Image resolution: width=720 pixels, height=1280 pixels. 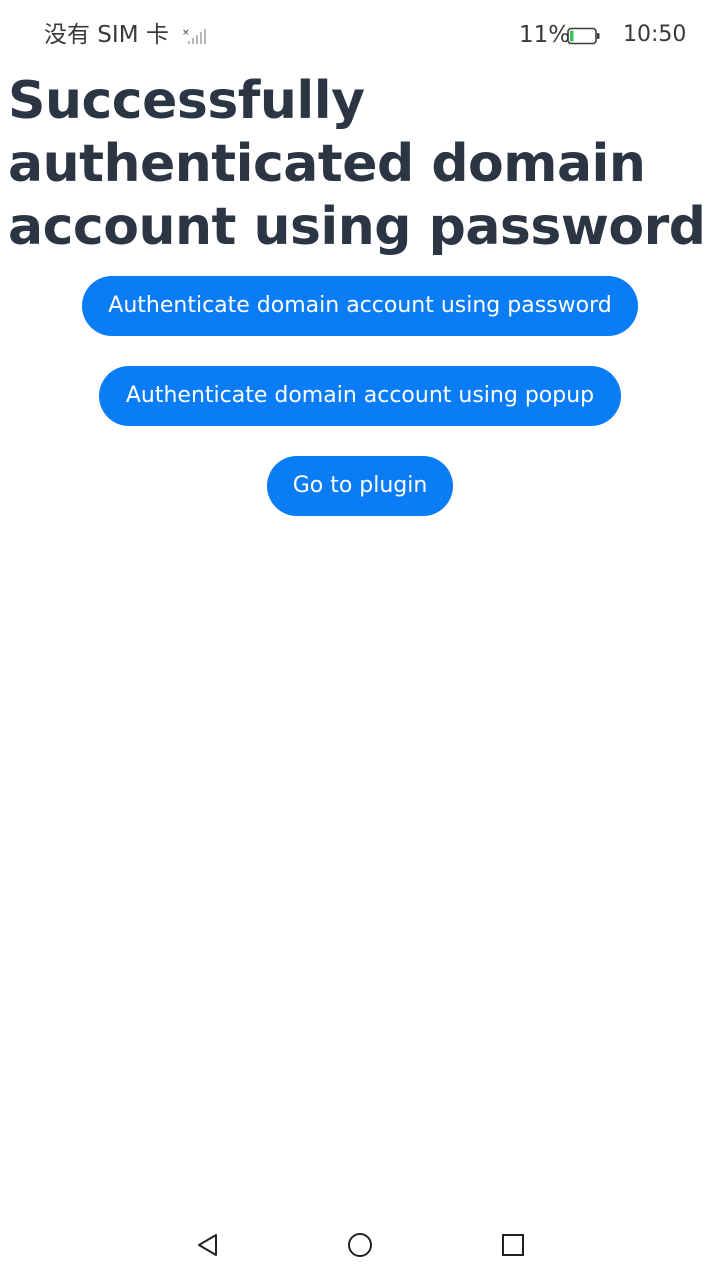 I want to click on carrier-label: 没有 SIM 卡, so click(x=106, y=35).